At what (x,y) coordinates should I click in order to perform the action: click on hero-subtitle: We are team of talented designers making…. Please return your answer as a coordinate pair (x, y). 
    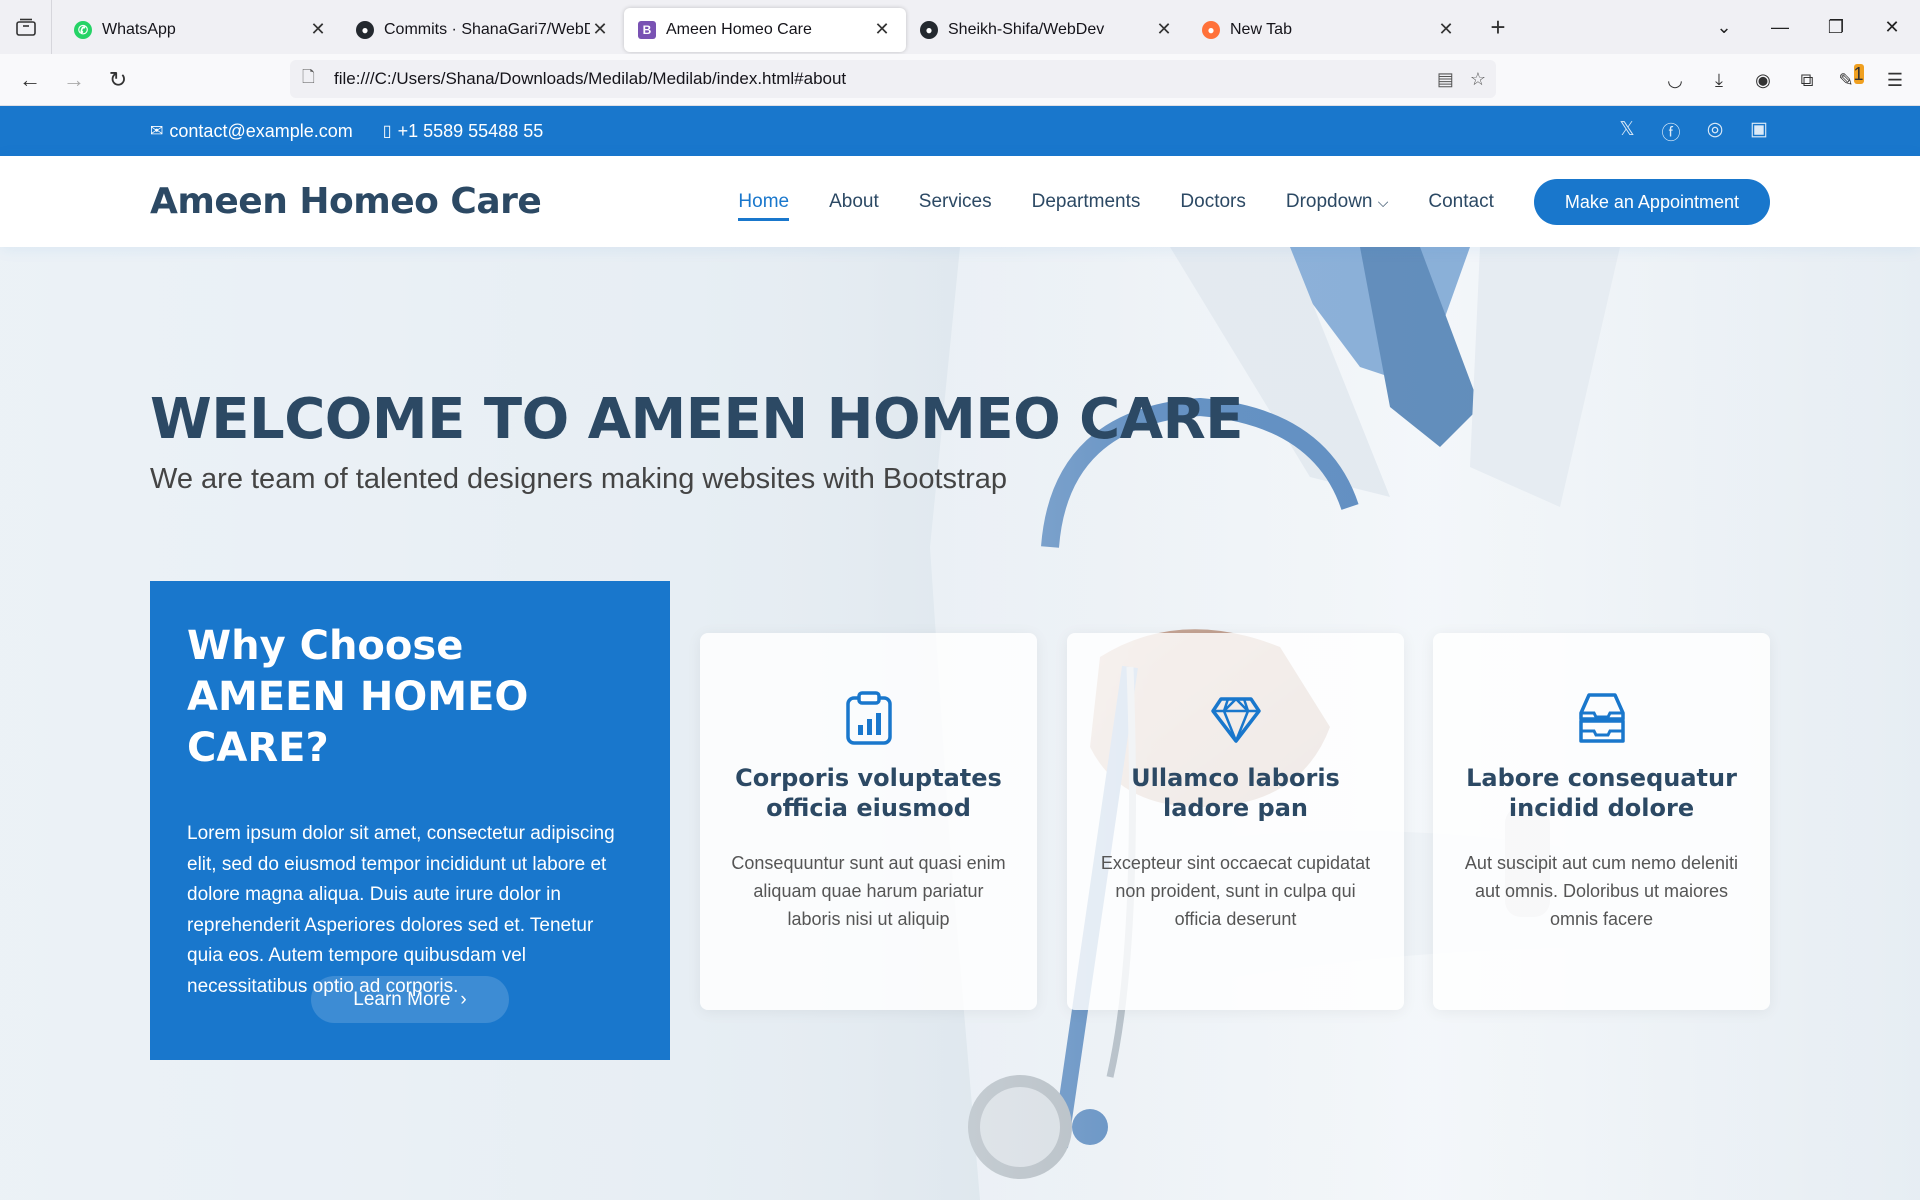
    Looking at the image, I should click on (579, 479).